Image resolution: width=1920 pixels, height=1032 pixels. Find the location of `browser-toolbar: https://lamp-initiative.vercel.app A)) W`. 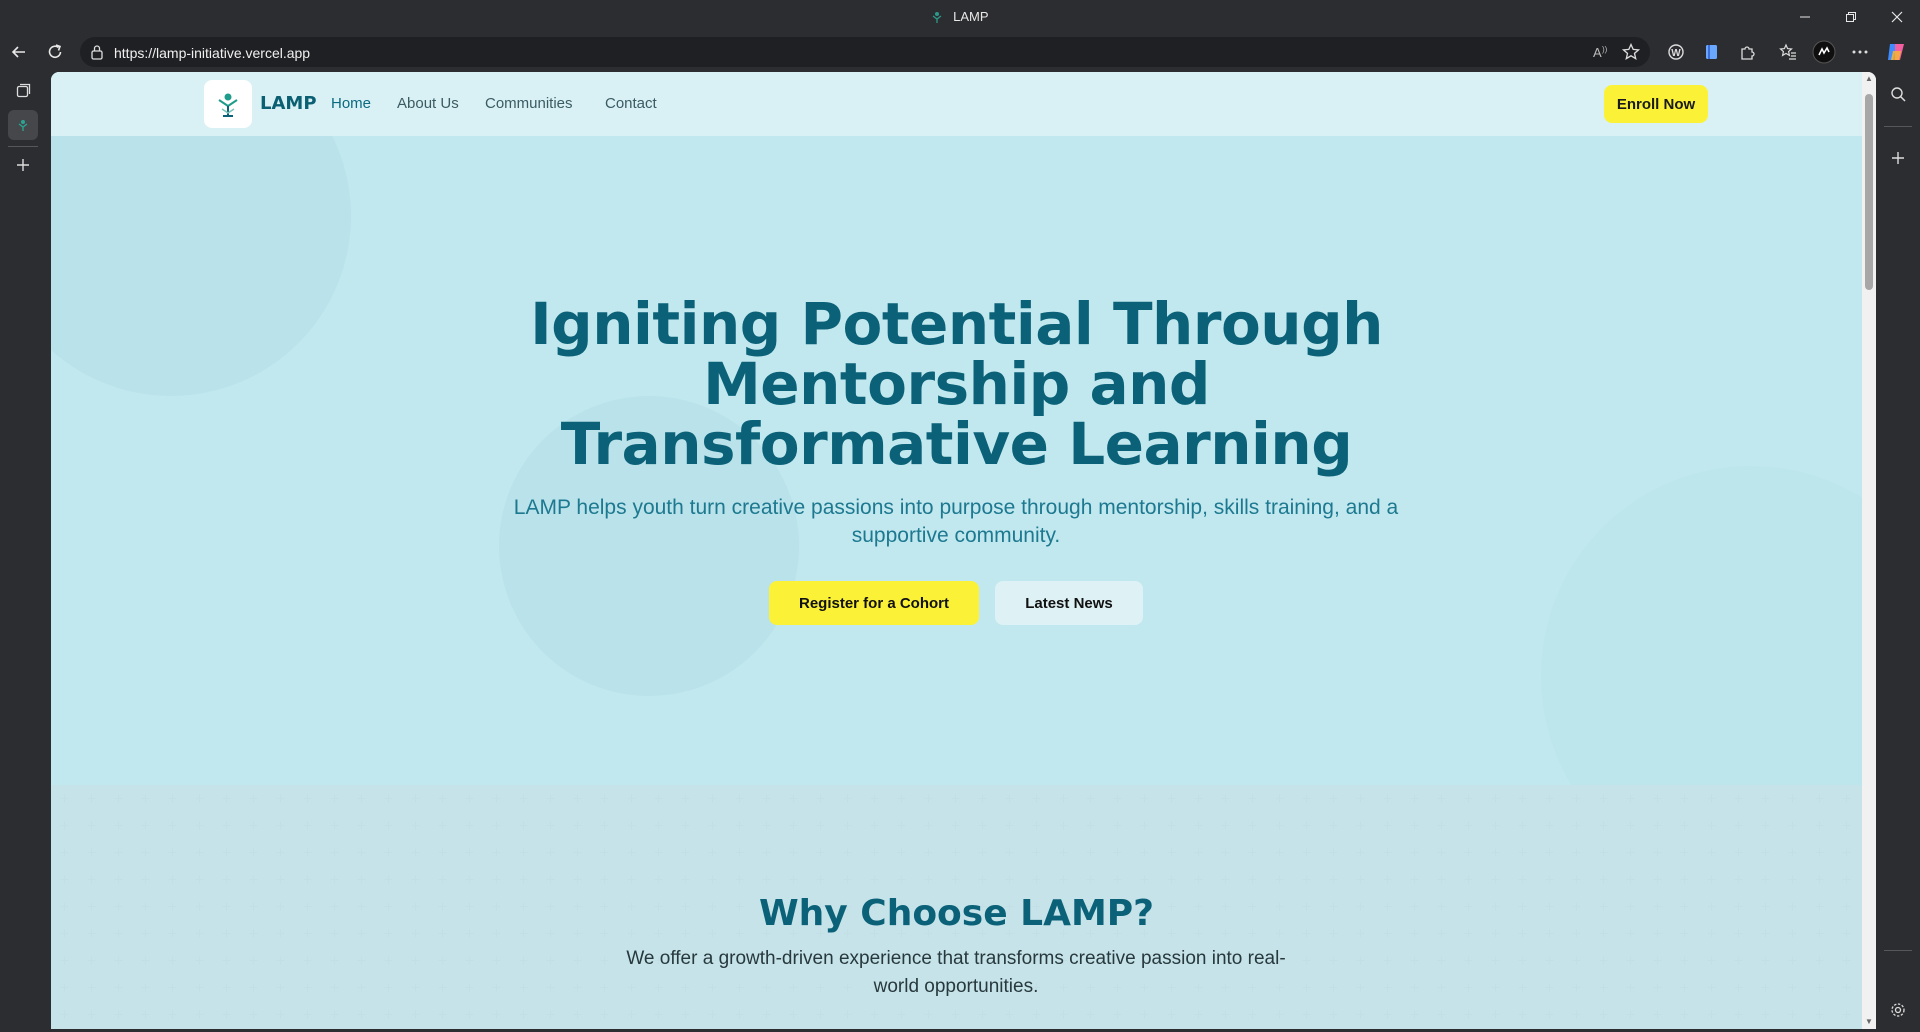

browser-toolbar: https://lamp-initiative.vercel.app A)) W is located at coordinates (960, 52).